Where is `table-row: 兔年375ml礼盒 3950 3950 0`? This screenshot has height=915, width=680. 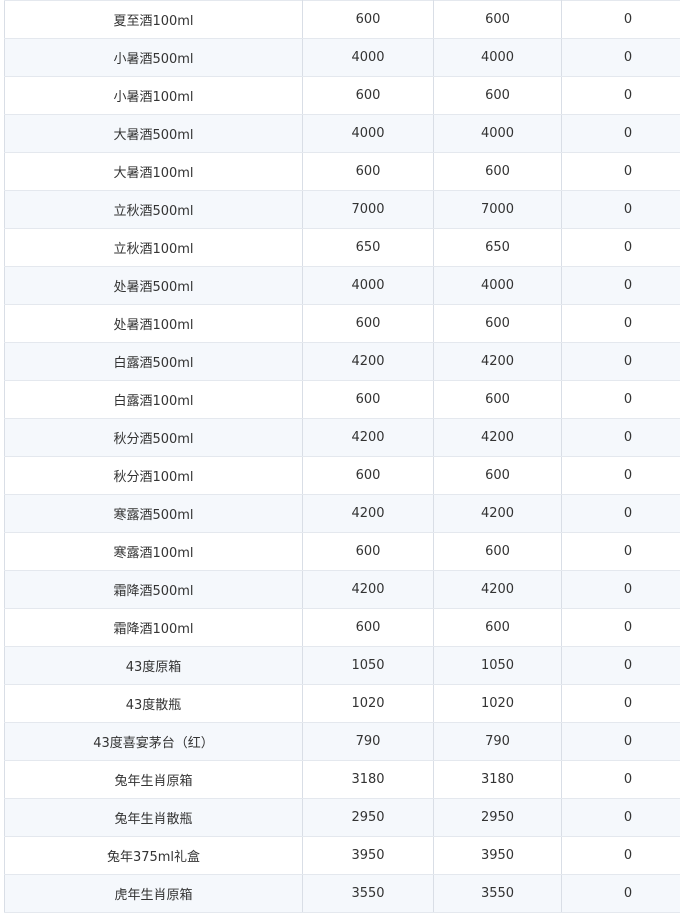
table-row: 兔年375ml礼盒 3950 3950 0 is located at coordinates (342, 855).